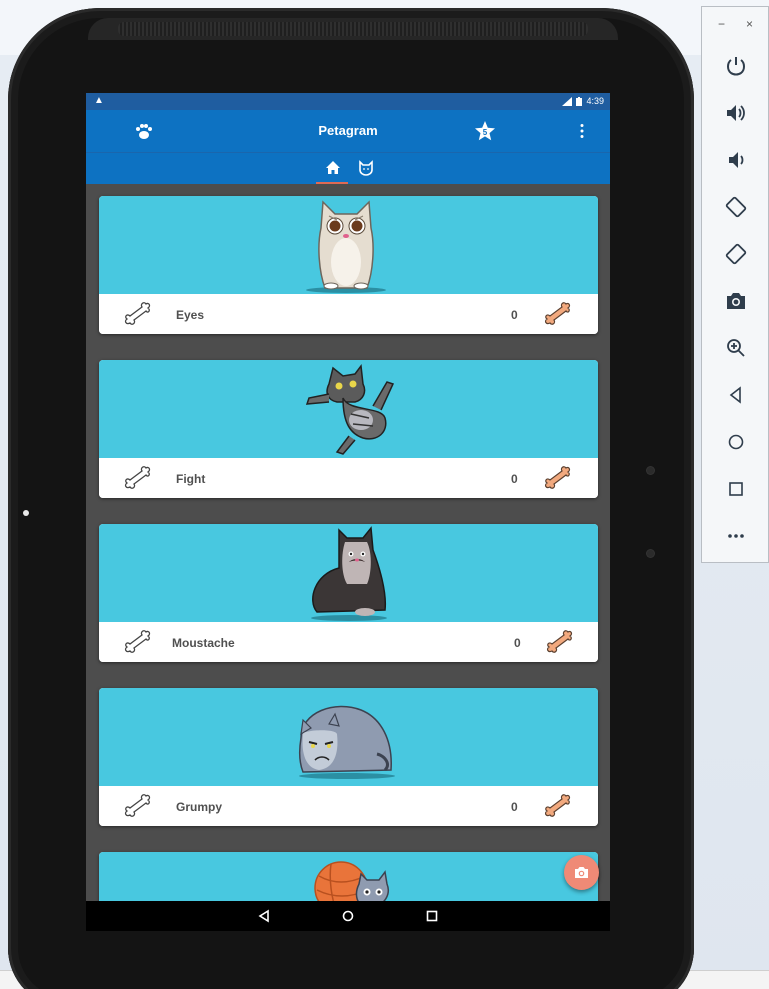  I want to click on pet-card: Fight 0, so click(348, 429).